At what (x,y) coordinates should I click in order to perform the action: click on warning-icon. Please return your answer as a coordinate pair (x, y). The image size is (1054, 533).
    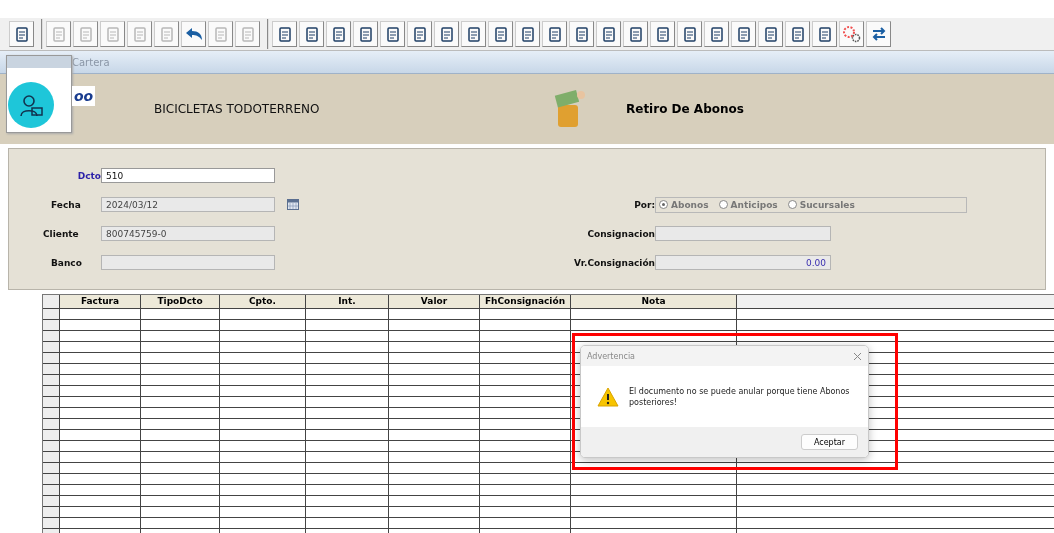
    Looking at the image, I should click on (608, 396).